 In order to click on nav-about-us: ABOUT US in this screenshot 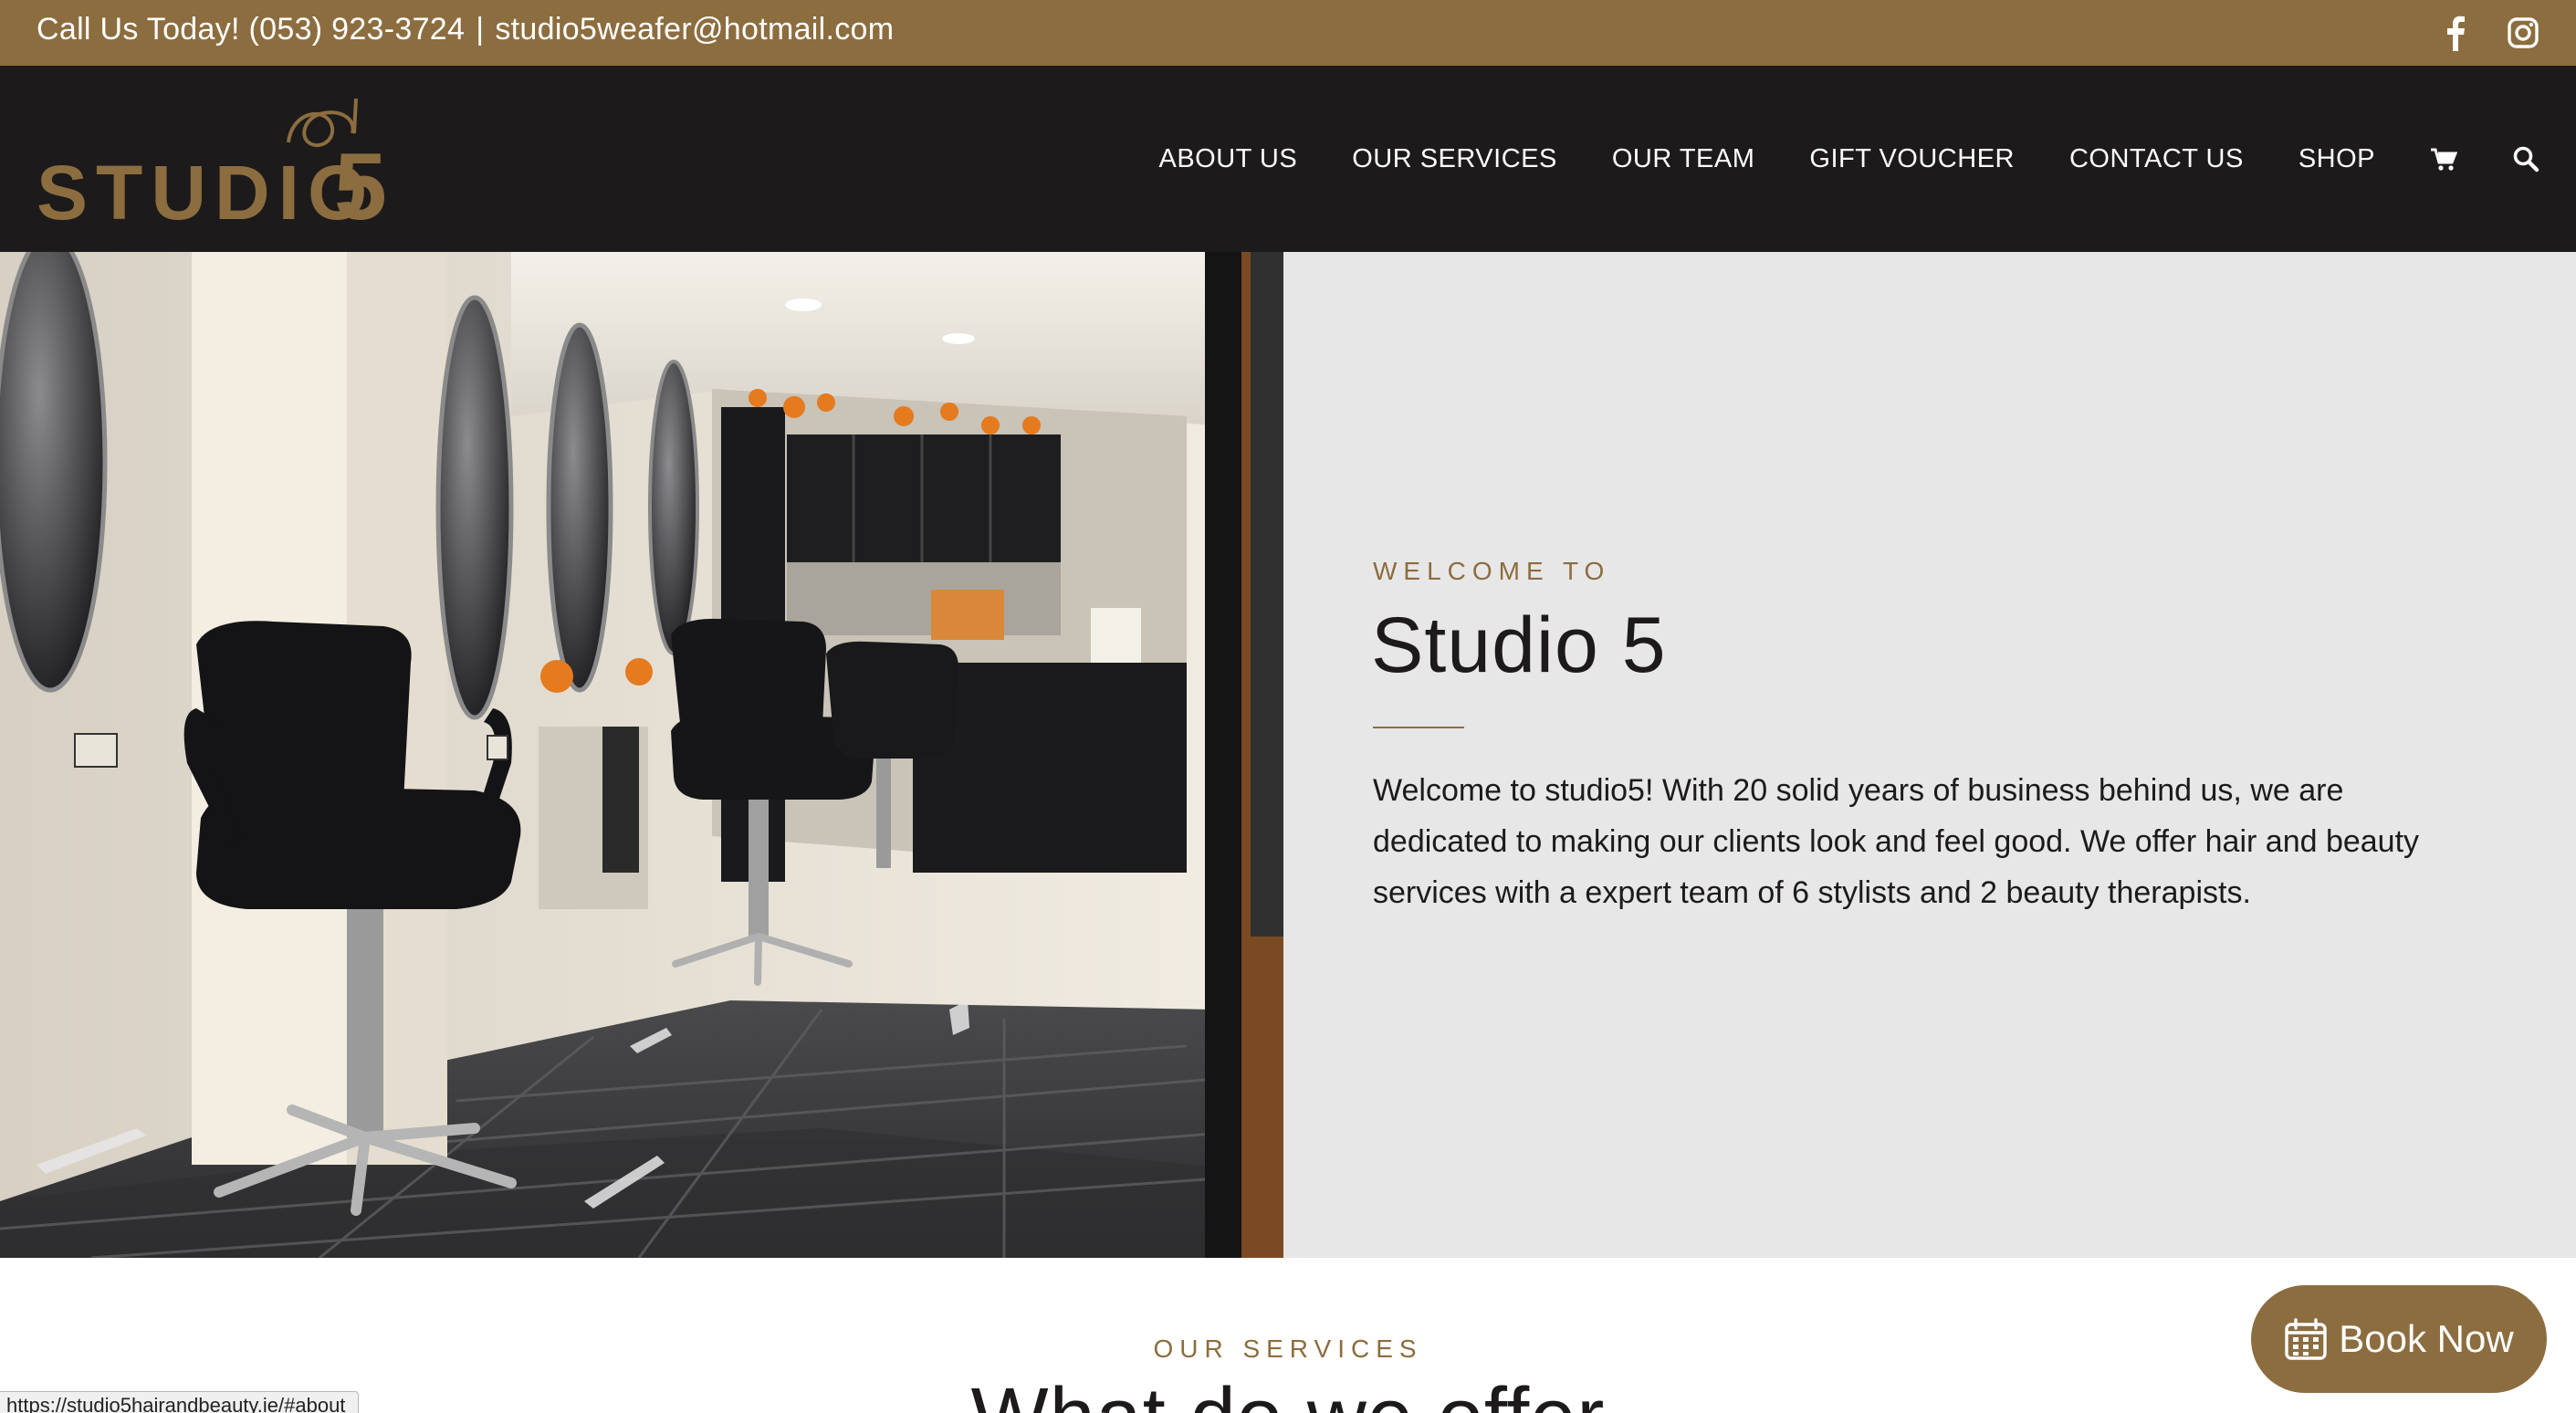, I will do `click(1227, 159)`.